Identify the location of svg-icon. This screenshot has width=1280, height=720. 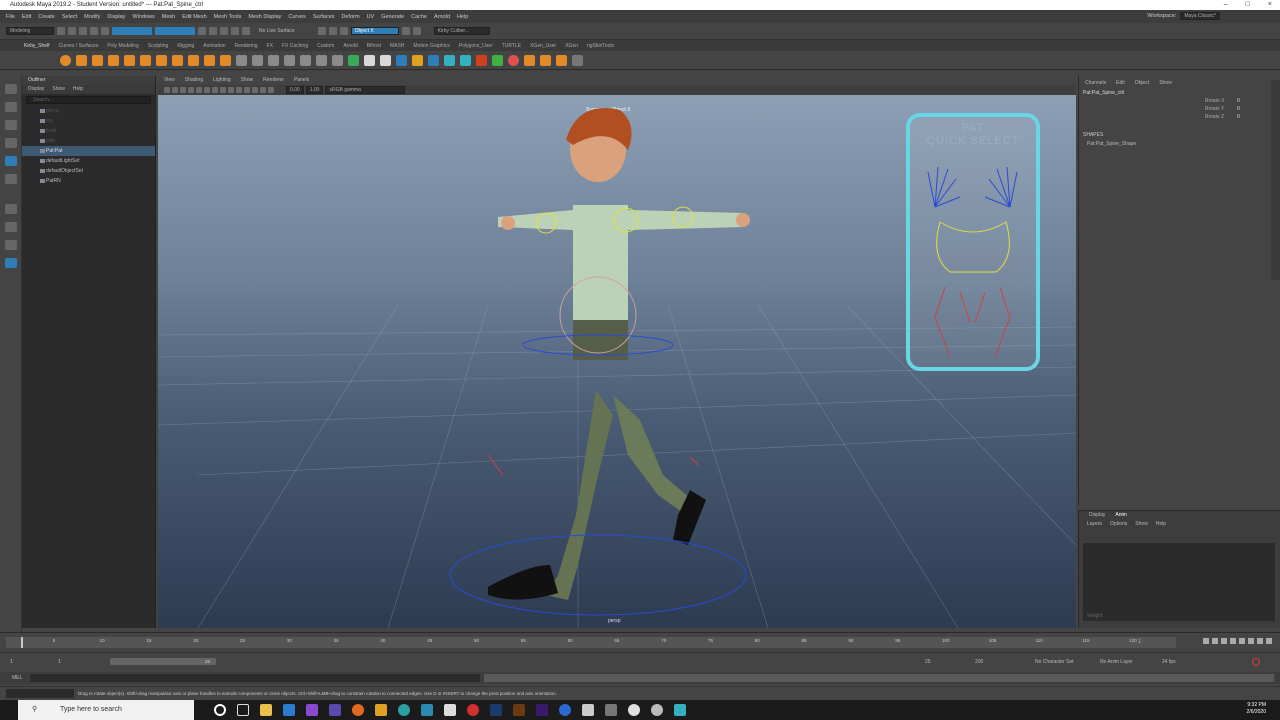
(193, 60).